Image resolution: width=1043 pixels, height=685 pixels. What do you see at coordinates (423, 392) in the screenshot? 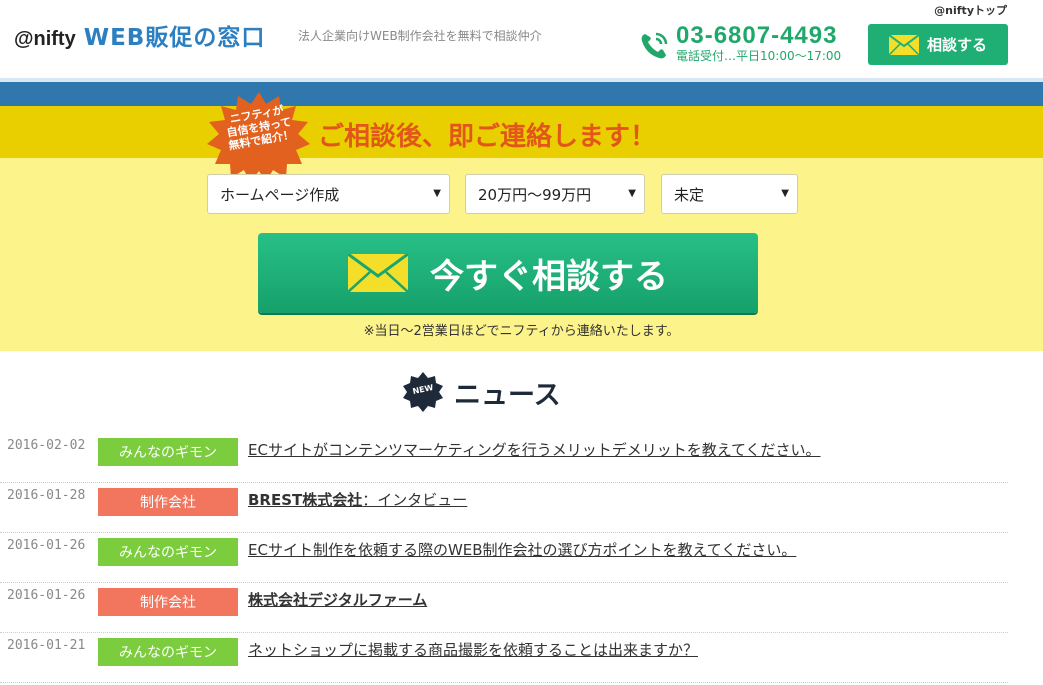
I see `new-badge: NEW` at bounding box center [423, 392].